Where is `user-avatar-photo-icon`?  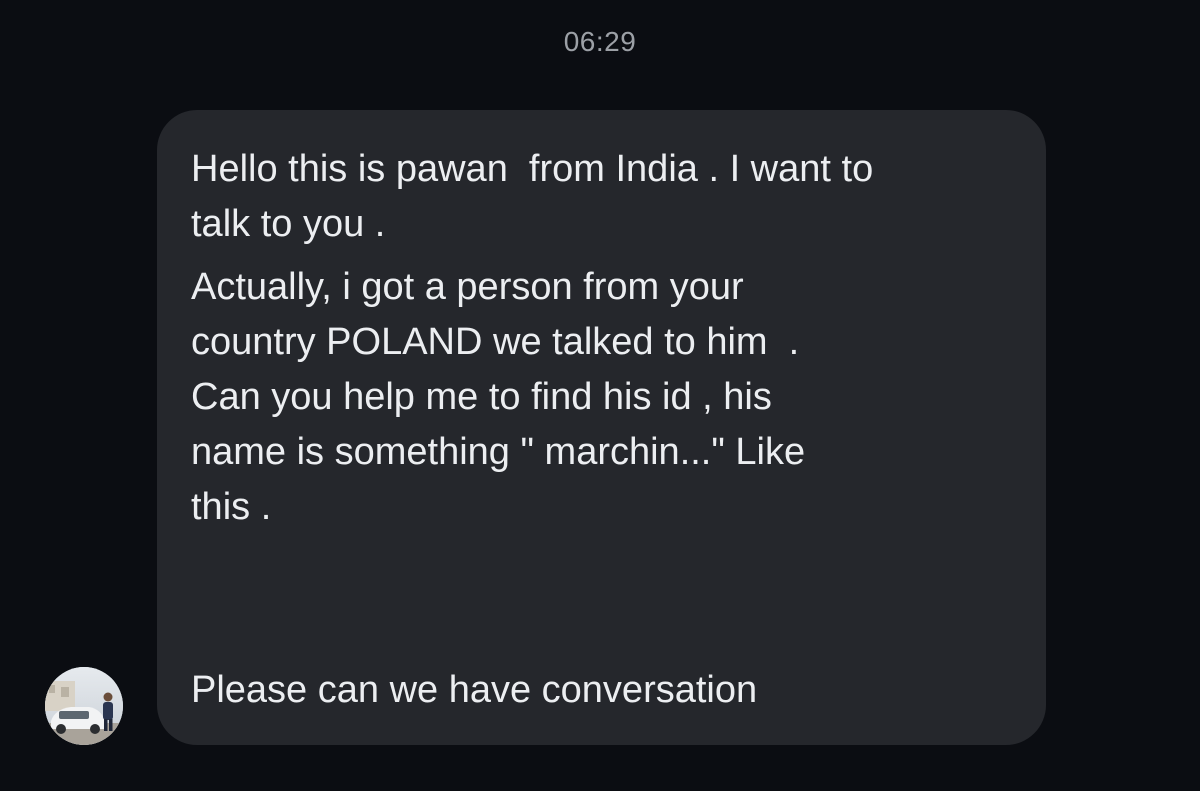
user-avatar-photo-icon is located at coordinates (84, 706).